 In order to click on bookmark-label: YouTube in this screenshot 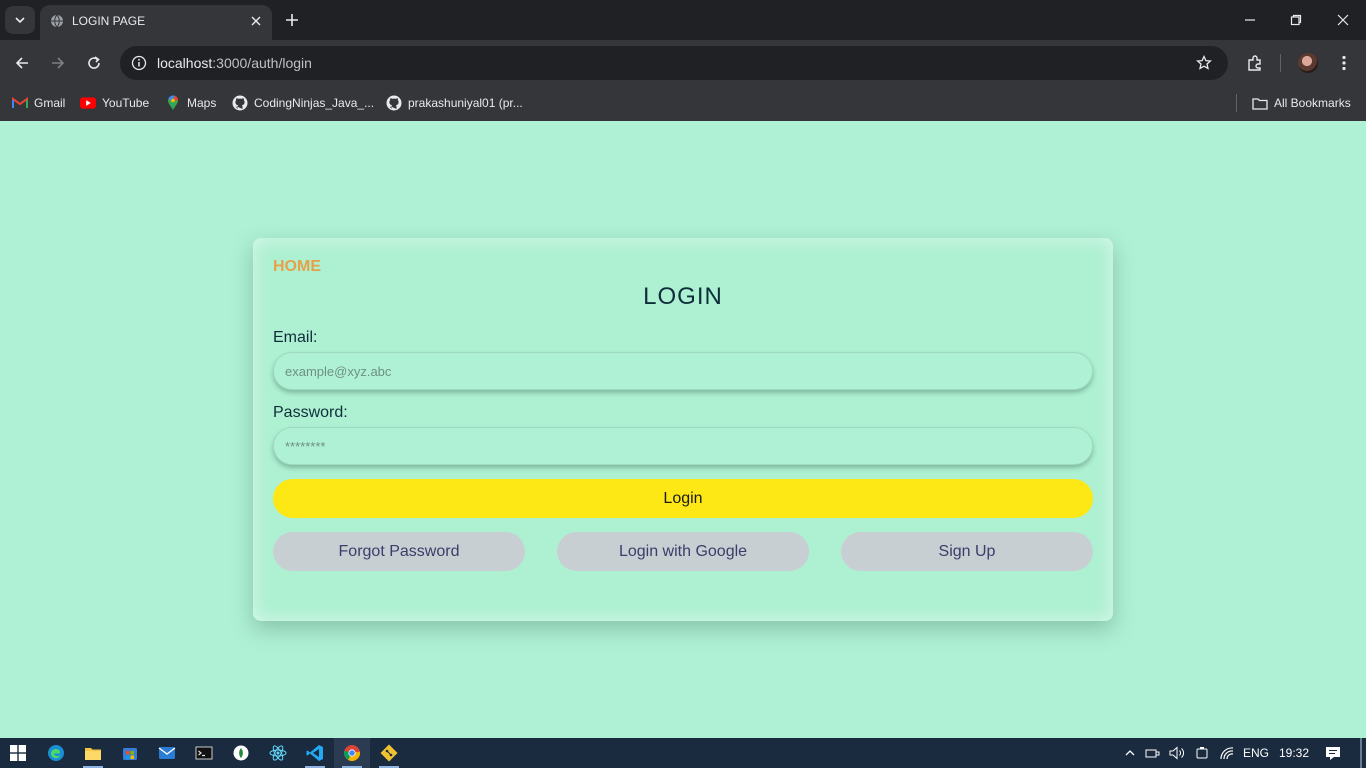, I will do `click(126, 103)`.